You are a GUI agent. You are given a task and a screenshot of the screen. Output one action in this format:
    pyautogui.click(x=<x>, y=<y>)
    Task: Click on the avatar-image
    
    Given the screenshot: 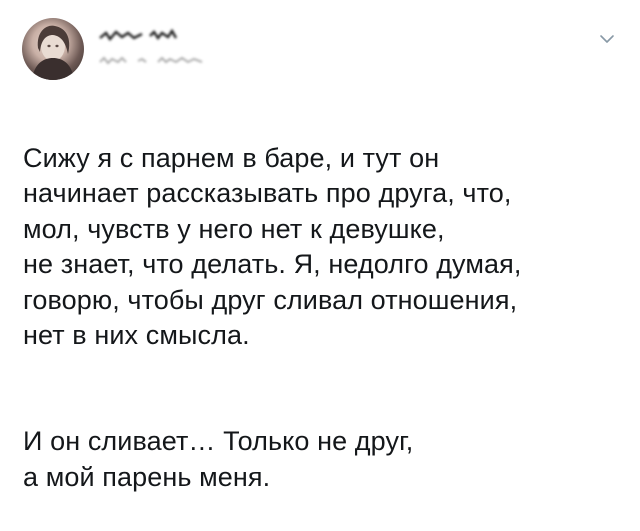 What is the action you would take?
    pyautogui.click(x=53, y=52)
    